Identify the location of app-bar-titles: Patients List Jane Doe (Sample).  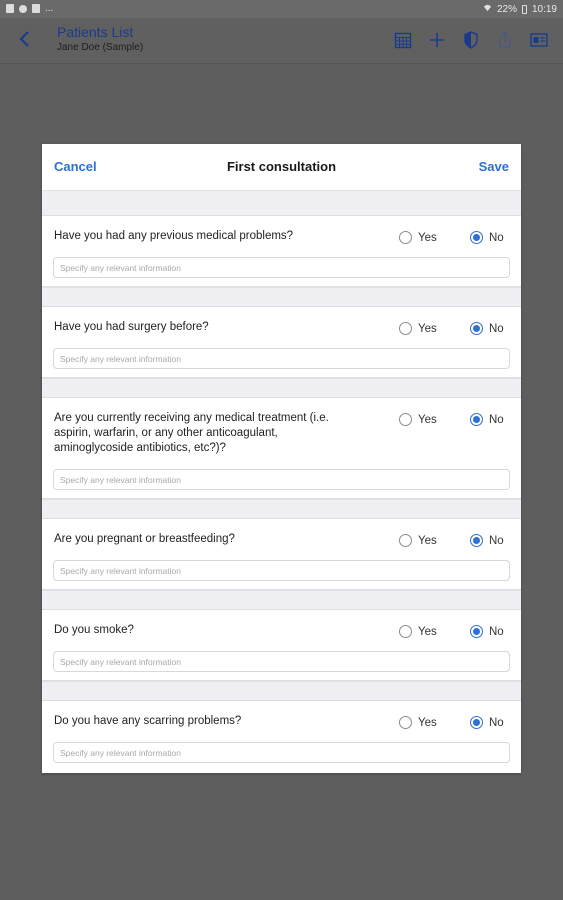
(100, 39).